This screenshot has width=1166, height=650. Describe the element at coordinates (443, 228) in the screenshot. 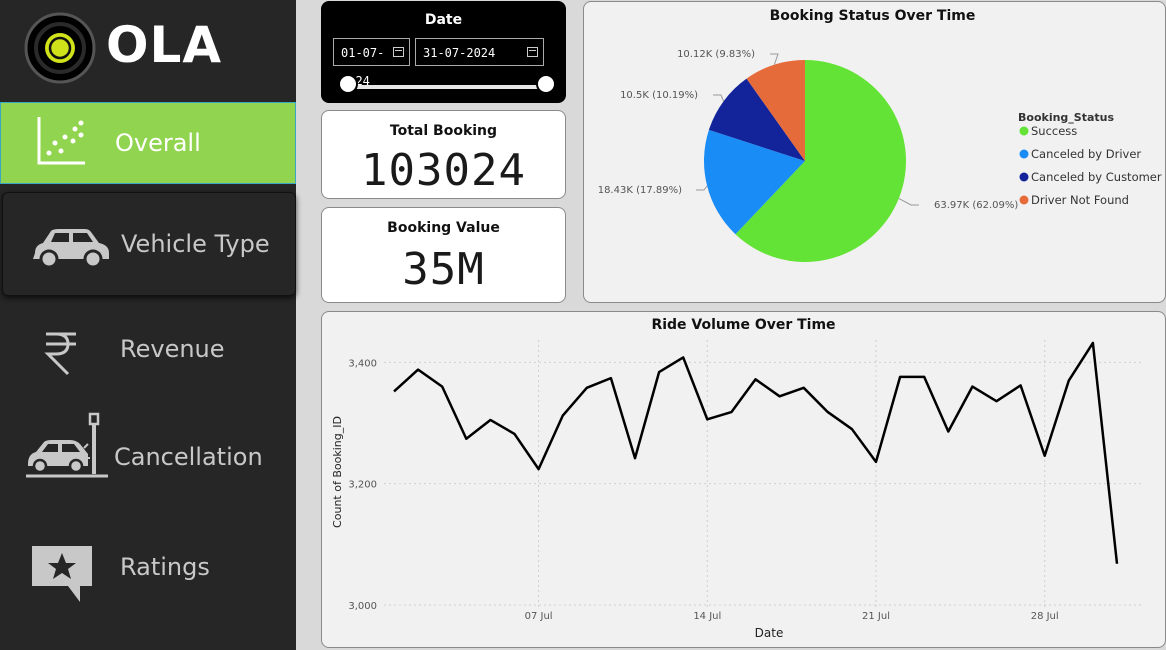

I see `booking-value-title: Booking Value` at that location.